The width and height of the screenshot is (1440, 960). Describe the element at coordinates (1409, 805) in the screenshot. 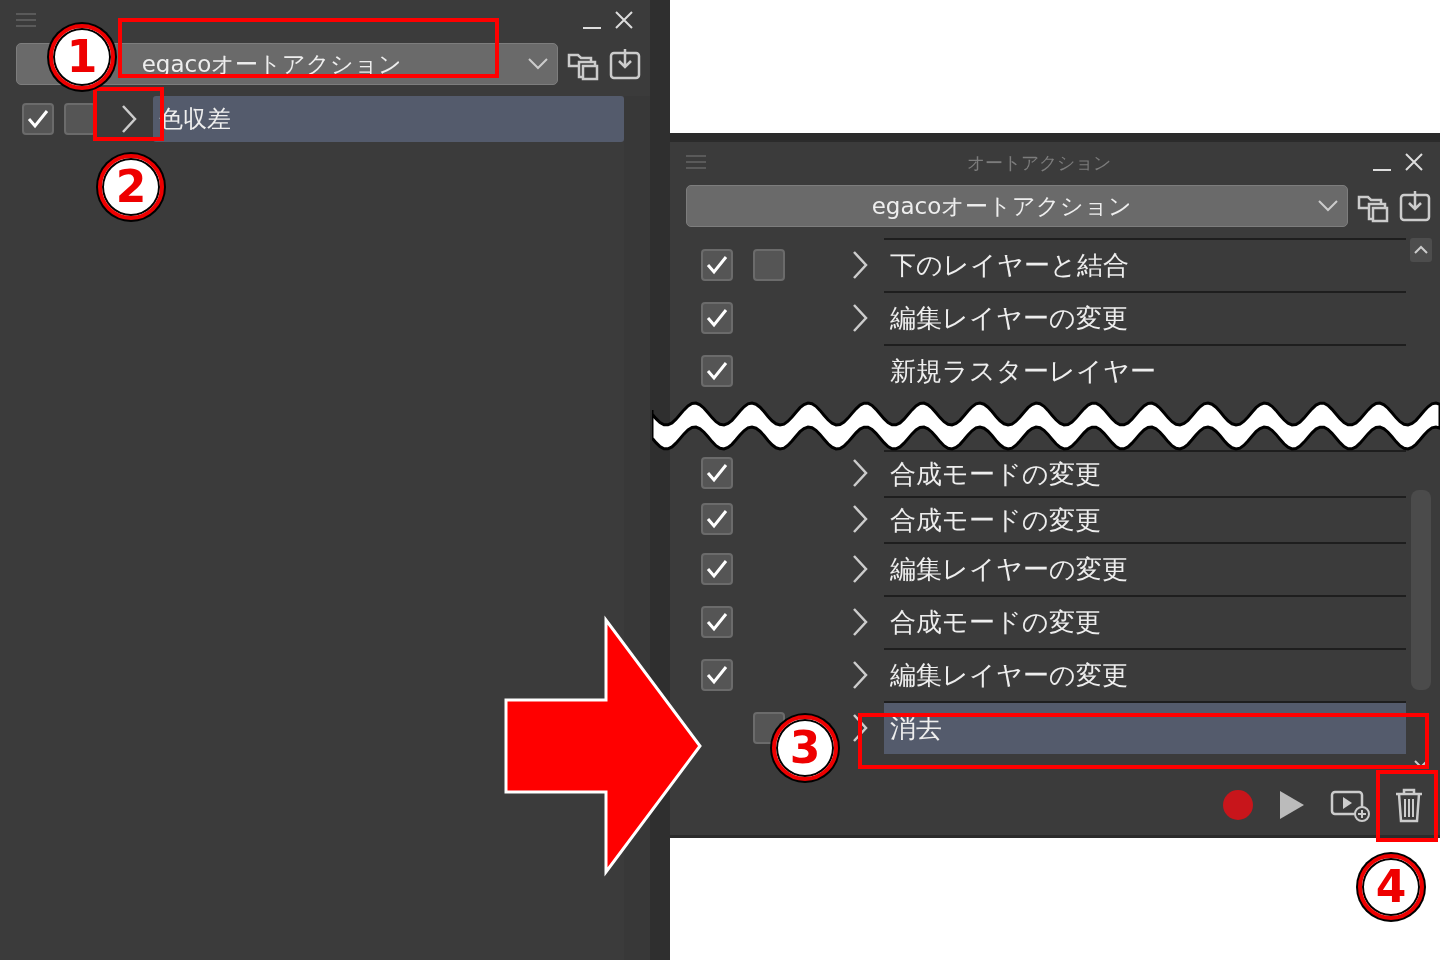

I see `trash-icon` at that location.